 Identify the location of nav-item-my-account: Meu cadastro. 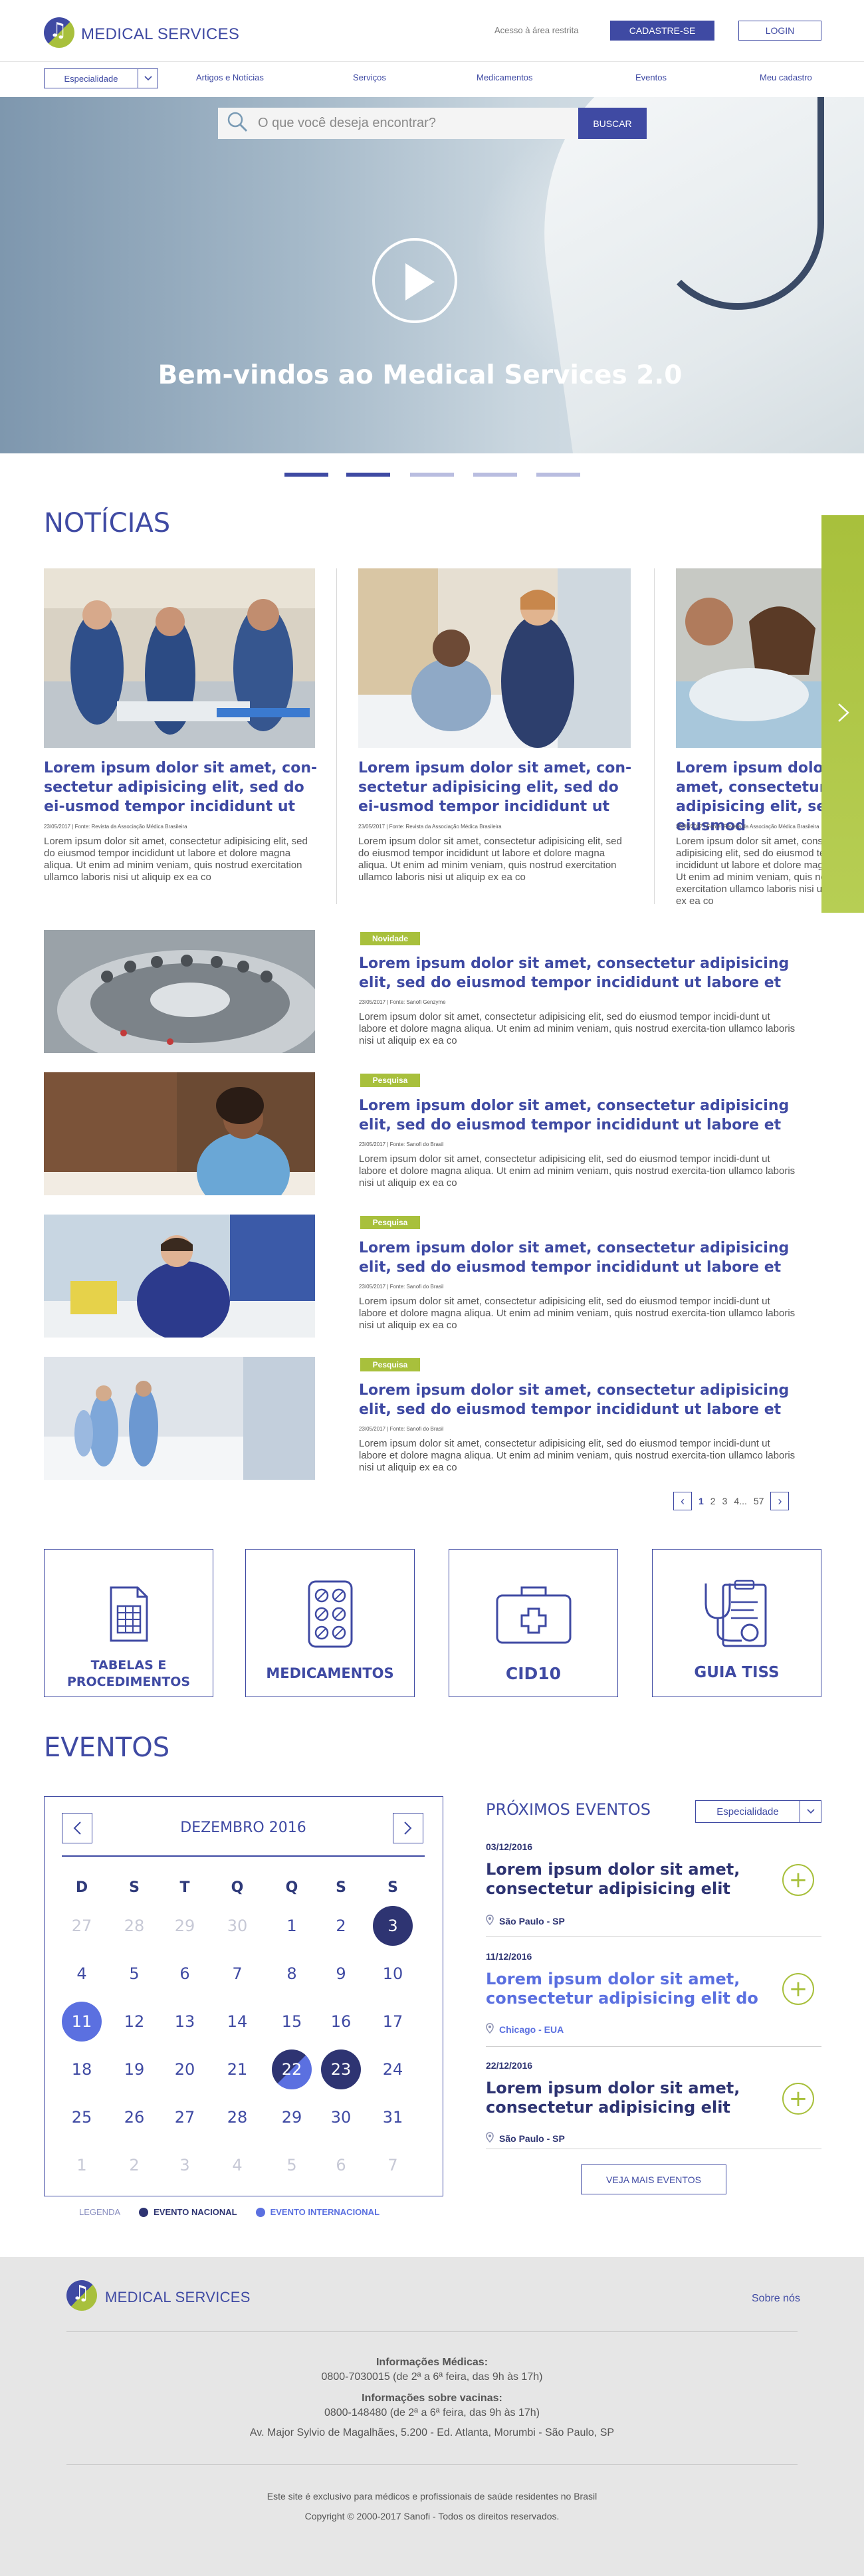
(786, 77).